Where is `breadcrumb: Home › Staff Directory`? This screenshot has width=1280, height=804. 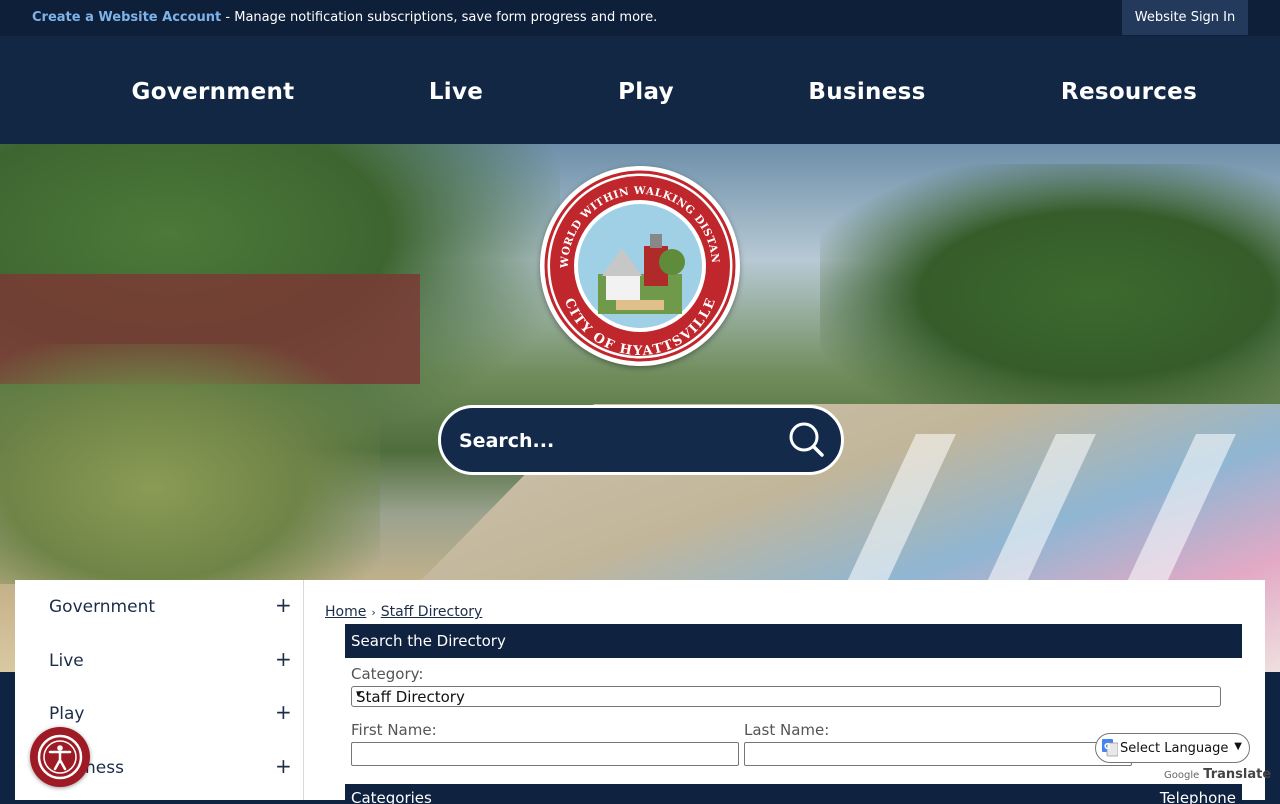 breadcrumb: Home › Staff Directory is located at coordinates (403, 612).